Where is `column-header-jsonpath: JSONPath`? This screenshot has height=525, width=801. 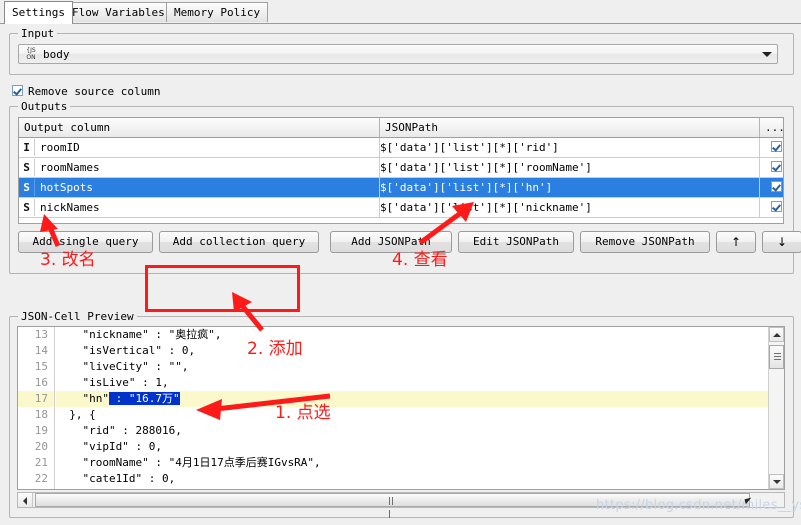 column-header-jsonpath: JSONPath is located at coordinates (569, 128).